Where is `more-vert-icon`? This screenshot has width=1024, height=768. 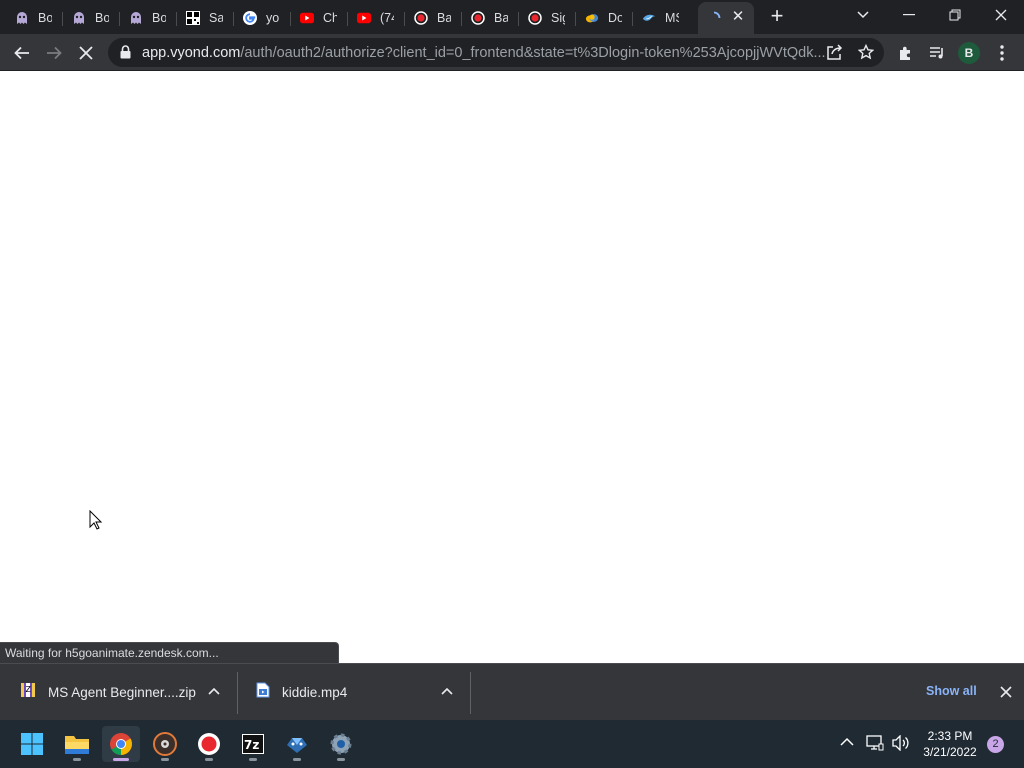 more-vert-icon is located at coordinates (1002, 53).